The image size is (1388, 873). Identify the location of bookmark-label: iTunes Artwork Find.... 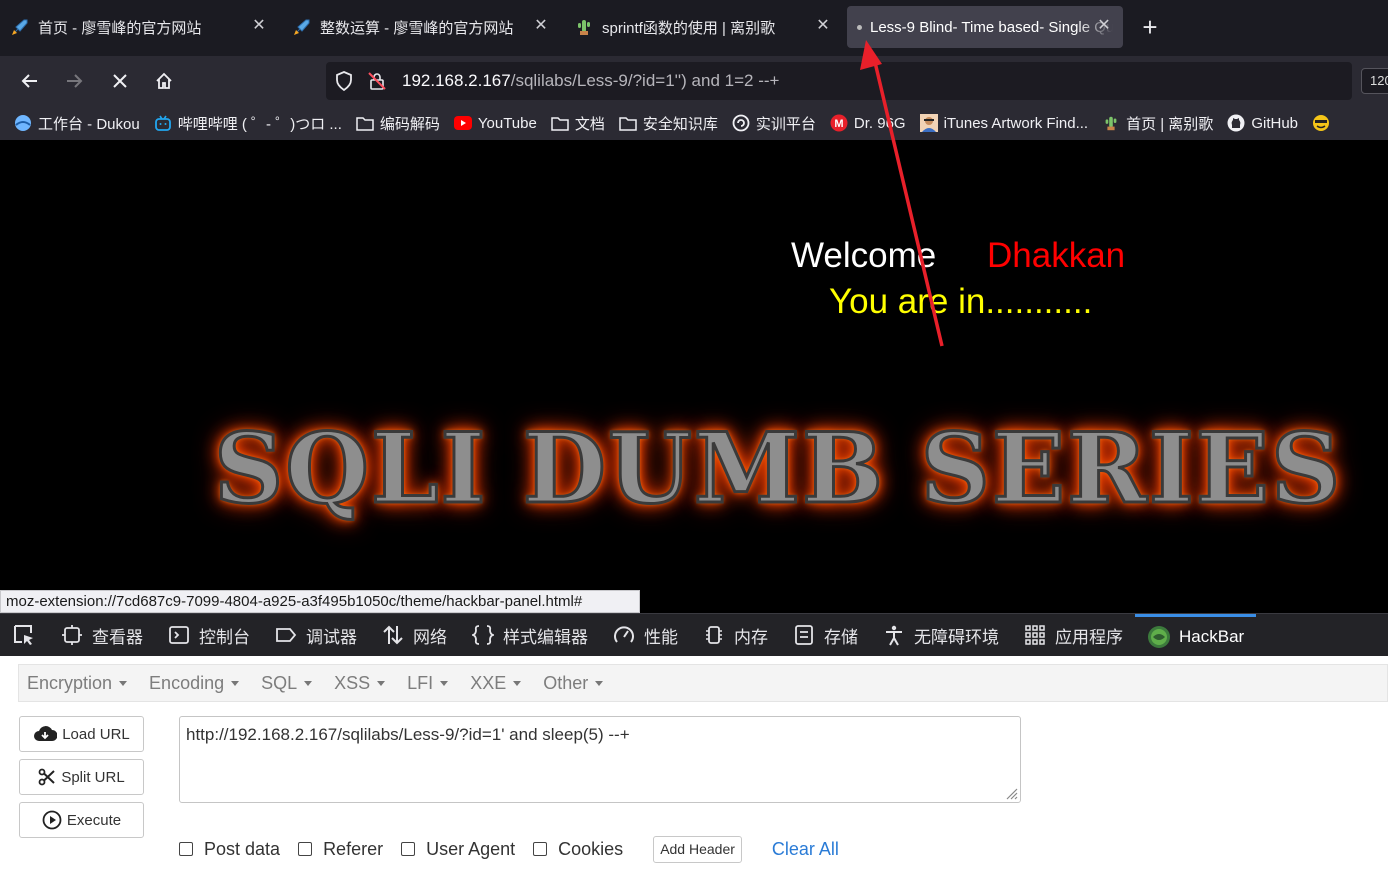
(1016, 123).